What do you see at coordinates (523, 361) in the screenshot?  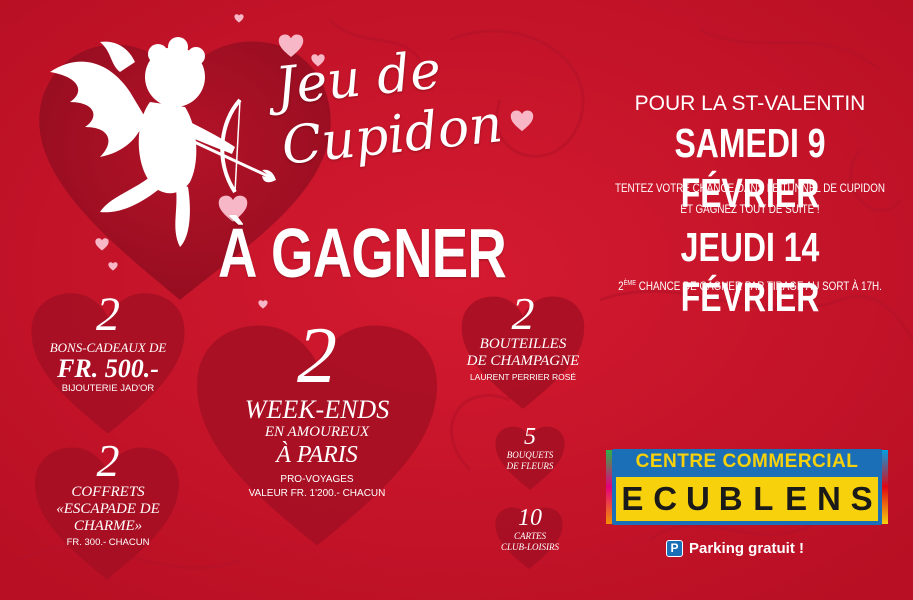 I see `prize-line: DE CHAMPAGNE` at bounding box center [523, 361].